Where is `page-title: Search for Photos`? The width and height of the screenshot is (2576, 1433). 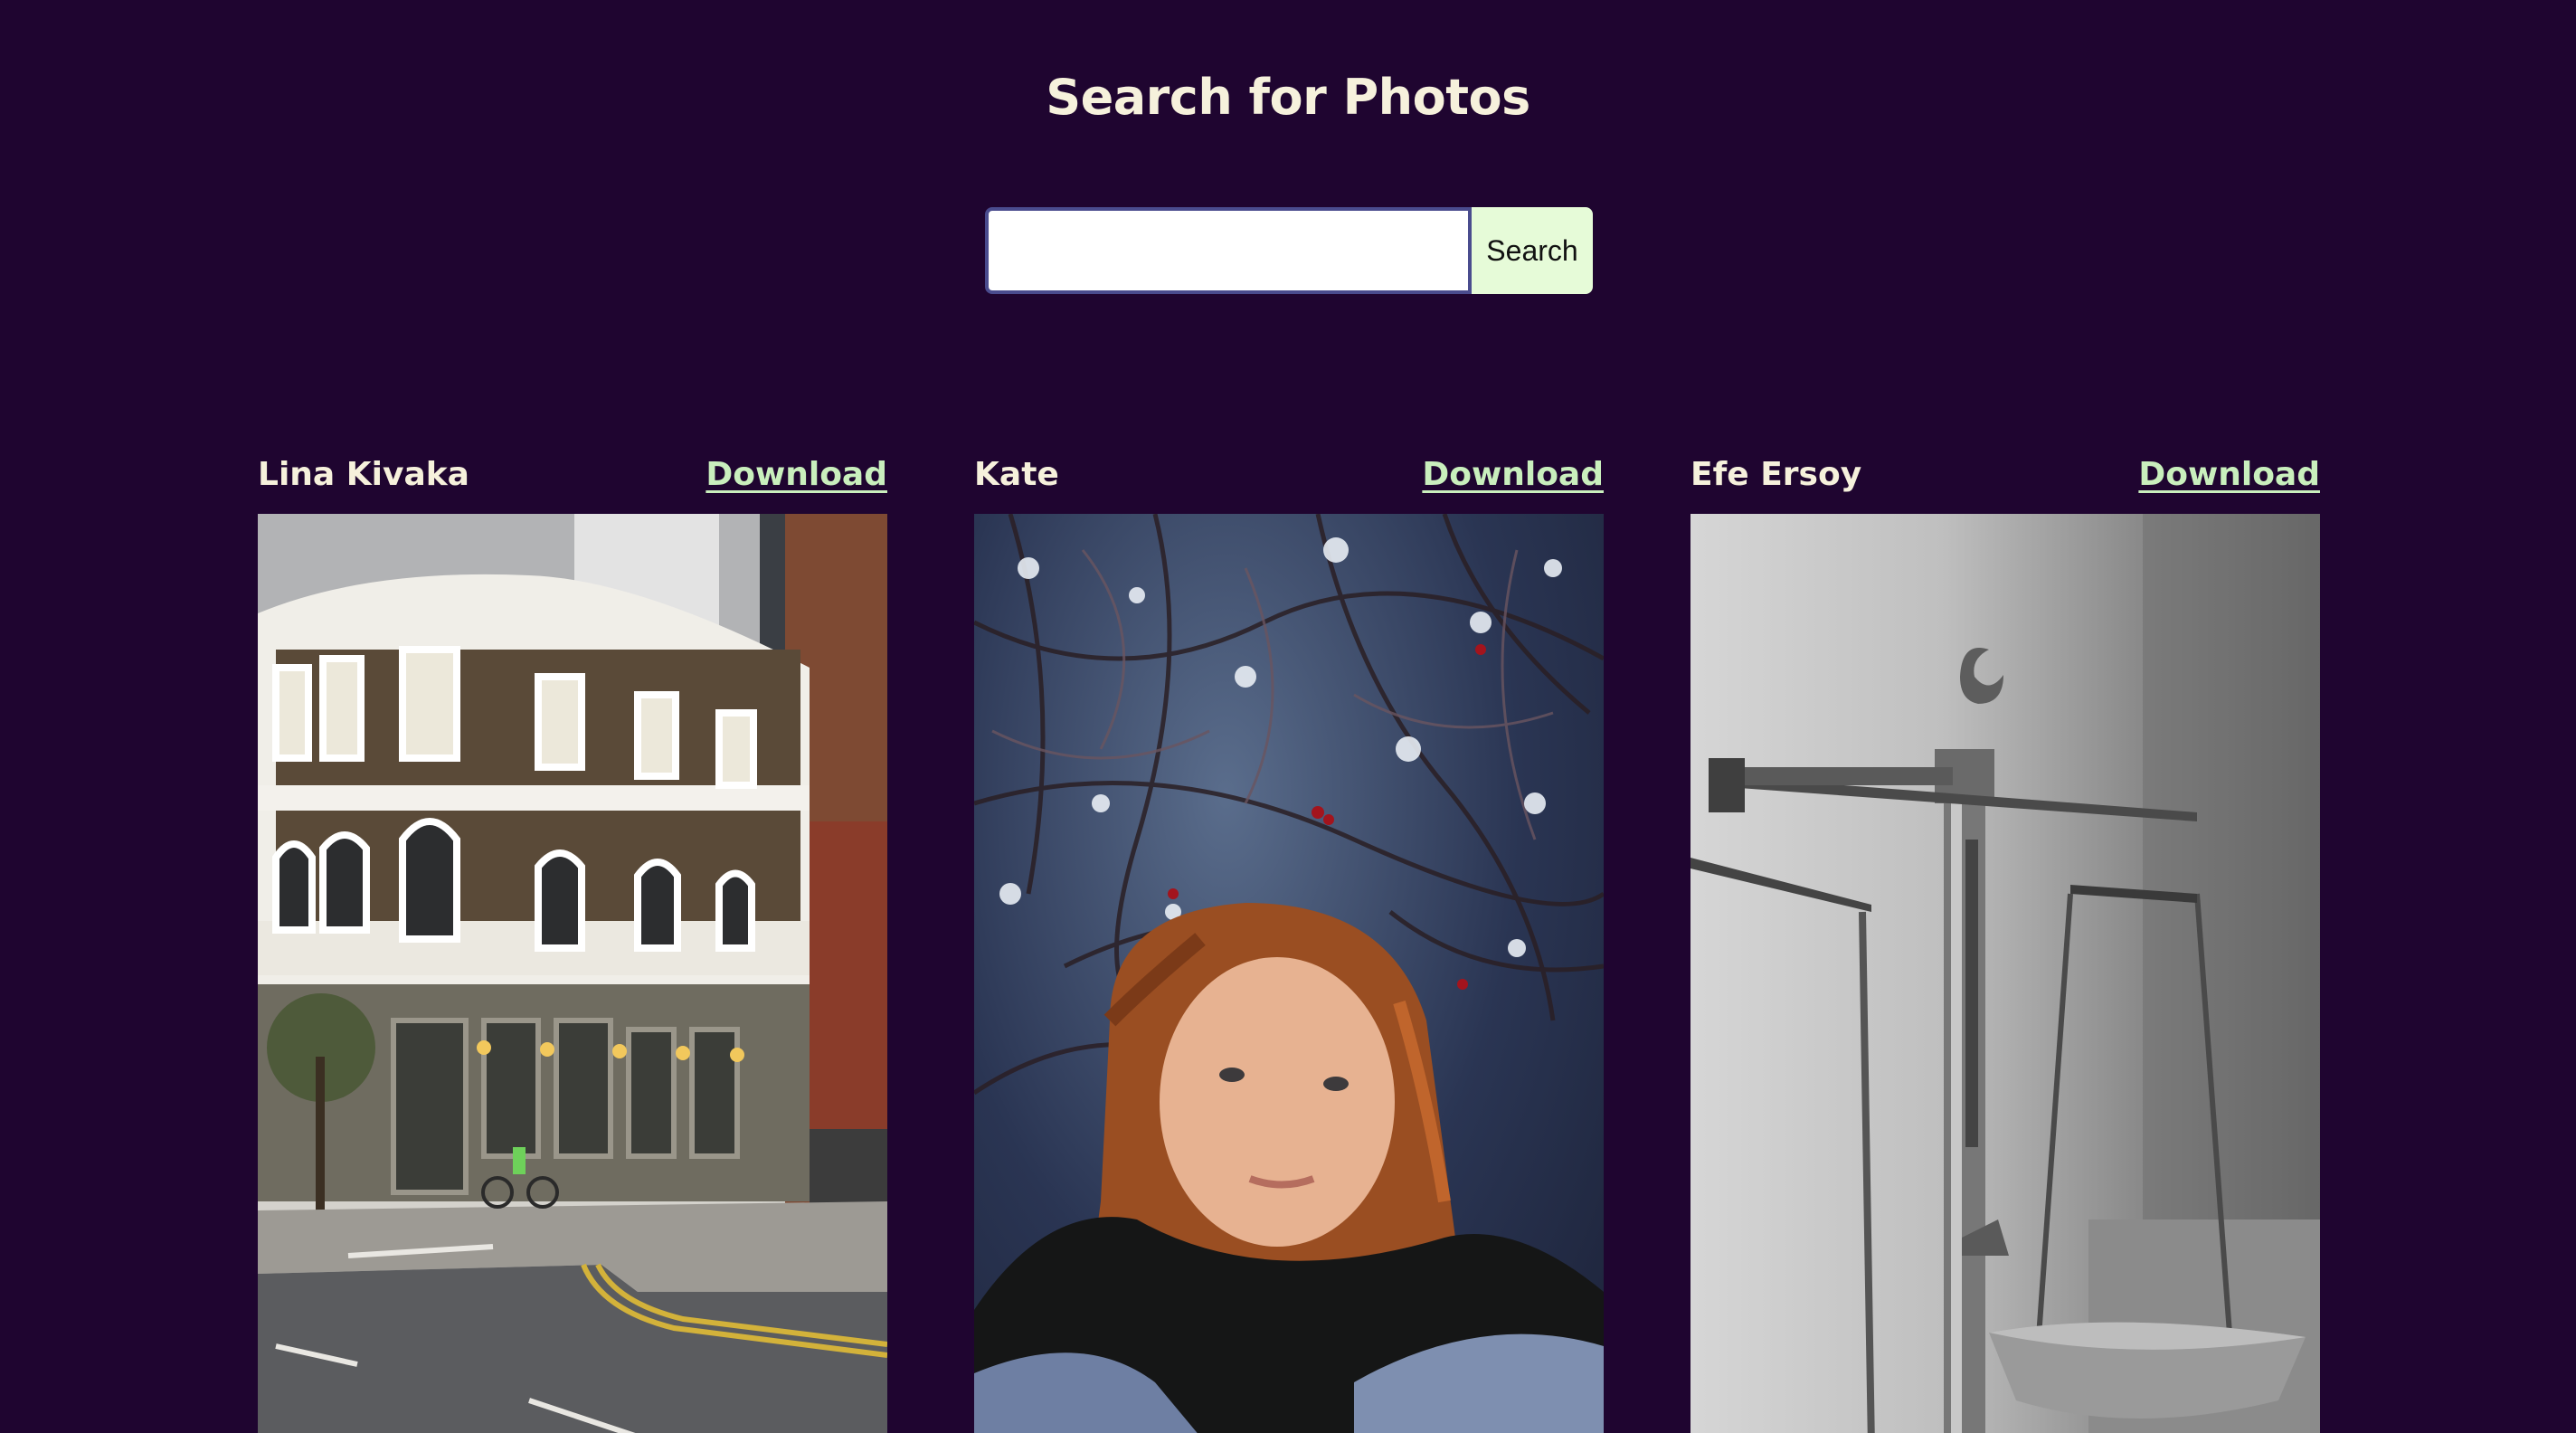
page-title: Search for Photos is located at coordinates (1288, 98).